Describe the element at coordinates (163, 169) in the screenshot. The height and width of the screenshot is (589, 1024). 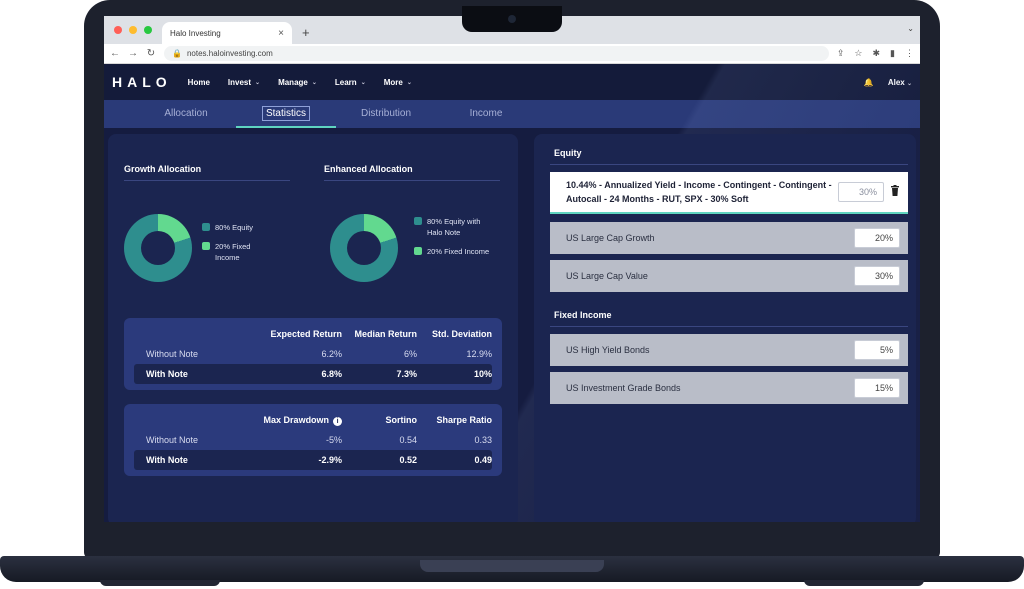
I see `growth-allocation-title: Growth Allocation` at that location.